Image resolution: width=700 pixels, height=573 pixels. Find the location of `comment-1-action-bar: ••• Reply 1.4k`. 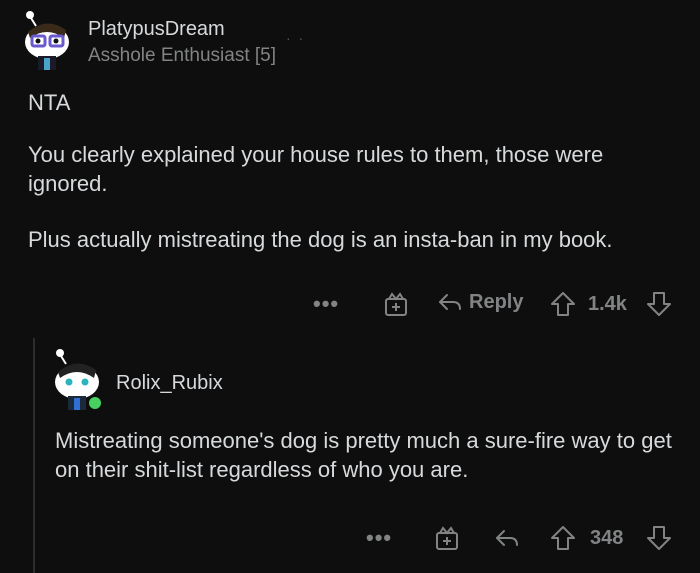

comment-1-action-bar: ••• Reply 1.4k is located at coordinates (350, 304).